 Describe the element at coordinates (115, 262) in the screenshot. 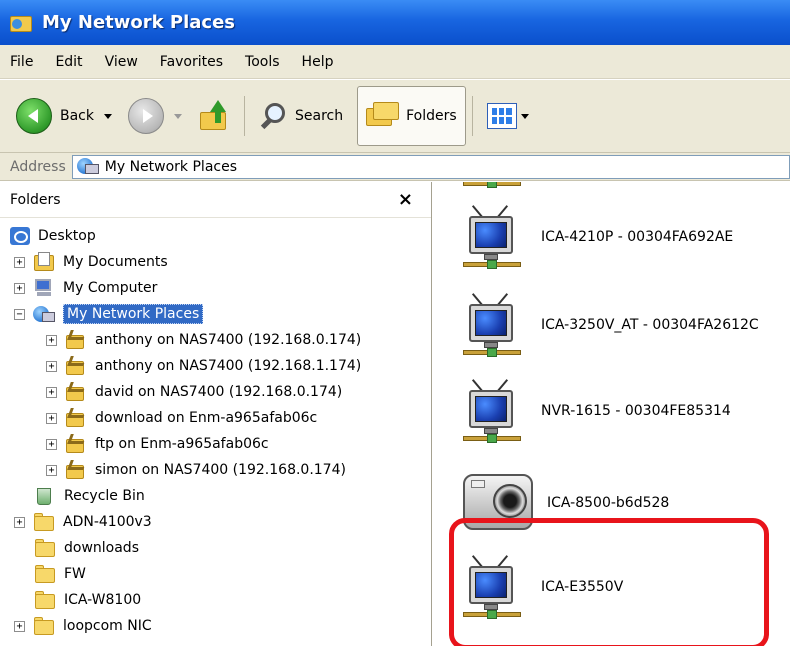

I see `tree-item-label: My Documents` at that location.